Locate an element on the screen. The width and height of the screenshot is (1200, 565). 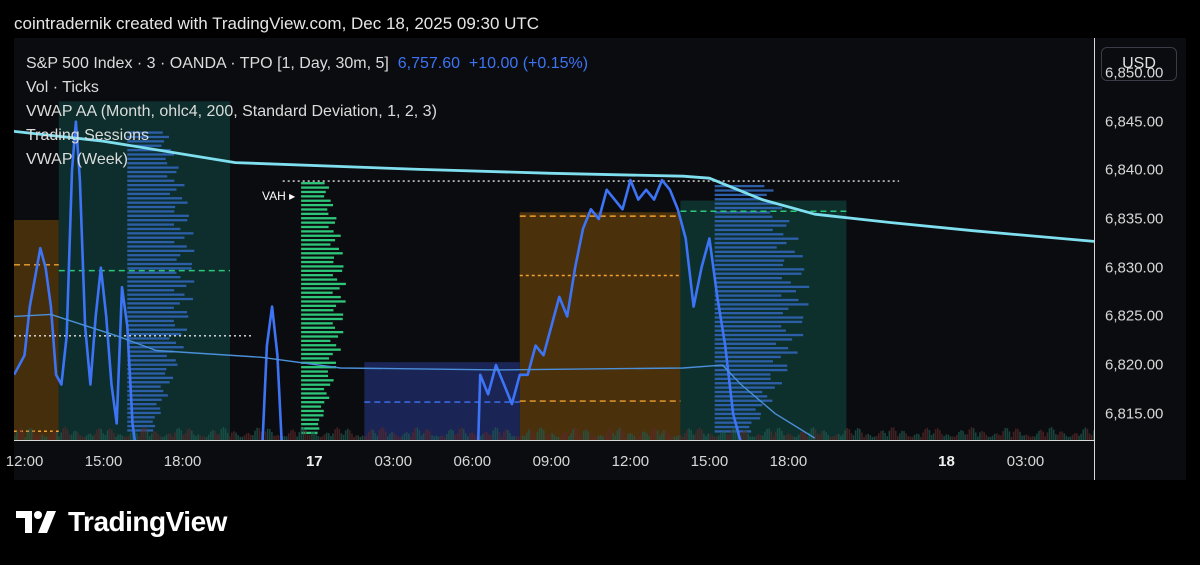
legend-indicator-volume: Vol · Ticks is located at coordinates (307, 88).